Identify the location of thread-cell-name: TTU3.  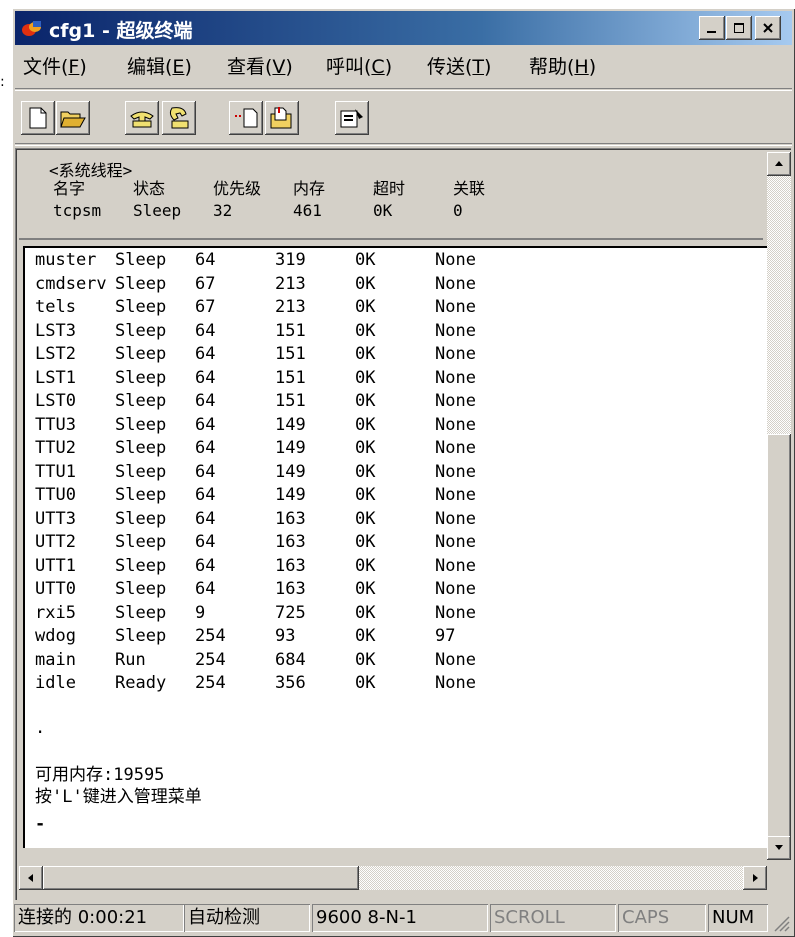
(55, 424).